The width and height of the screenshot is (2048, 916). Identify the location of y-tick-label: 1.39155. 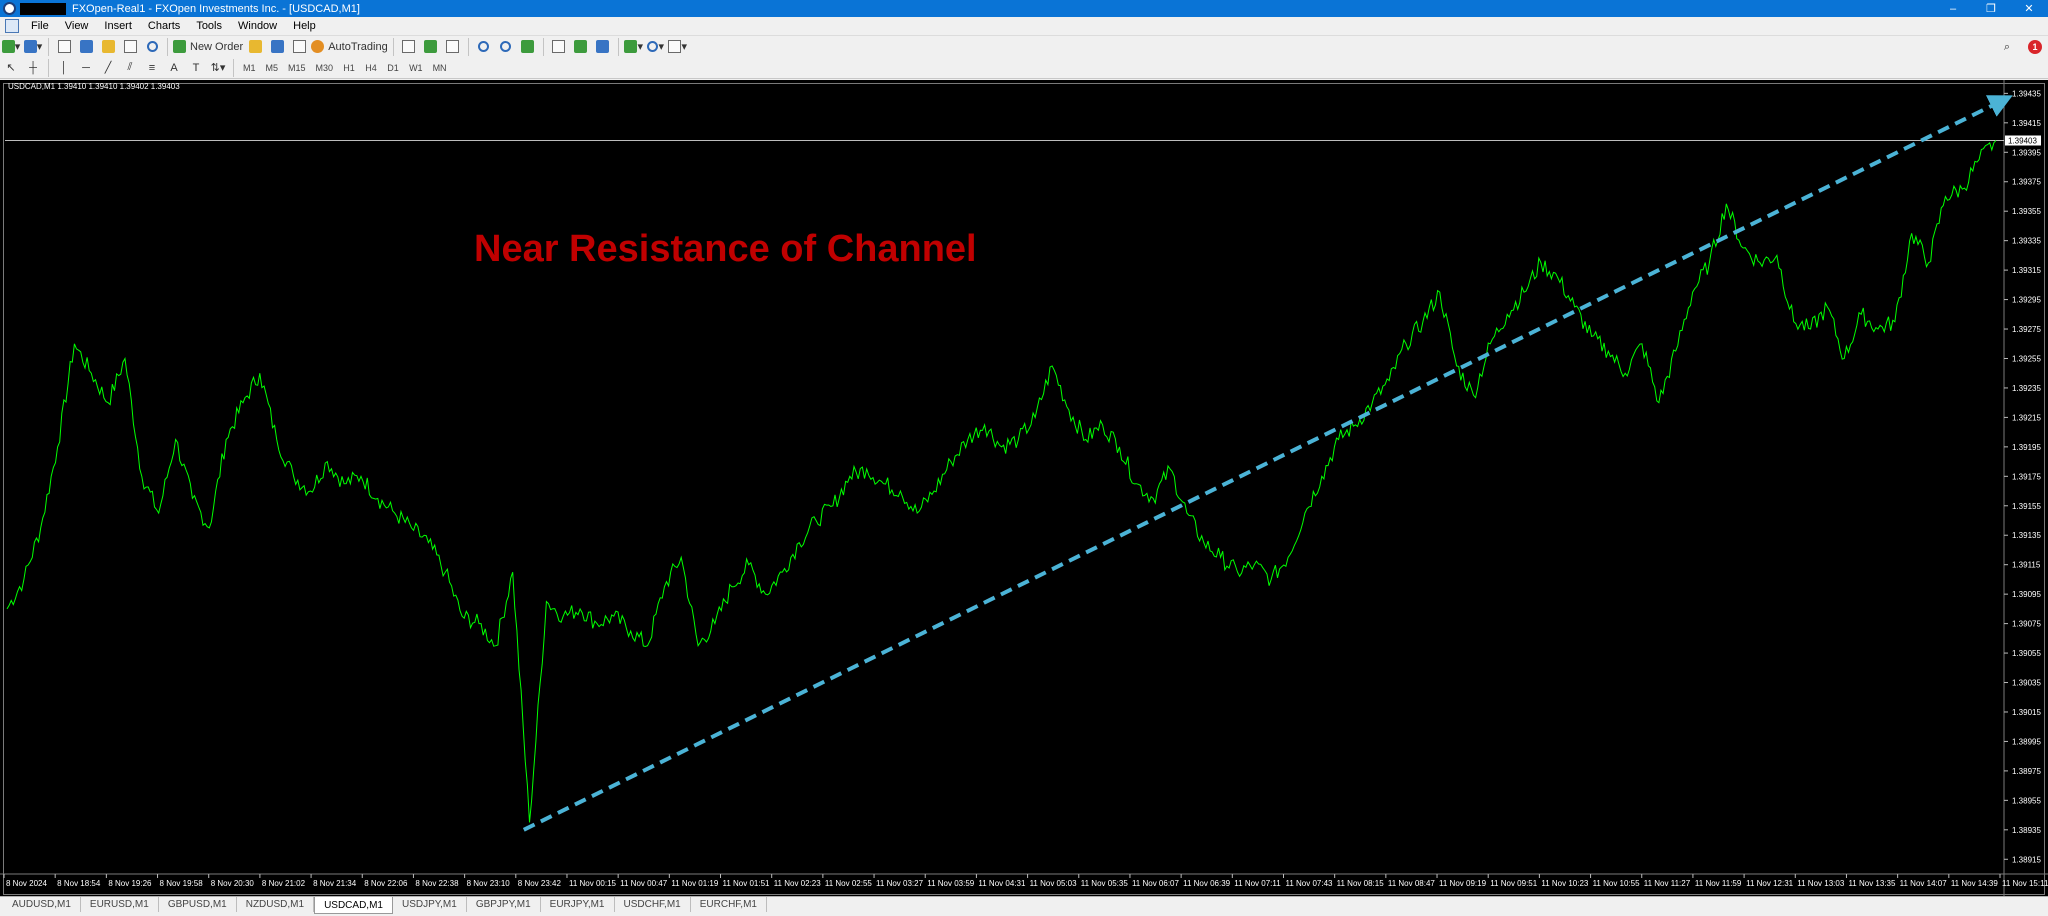
(2026, 506).